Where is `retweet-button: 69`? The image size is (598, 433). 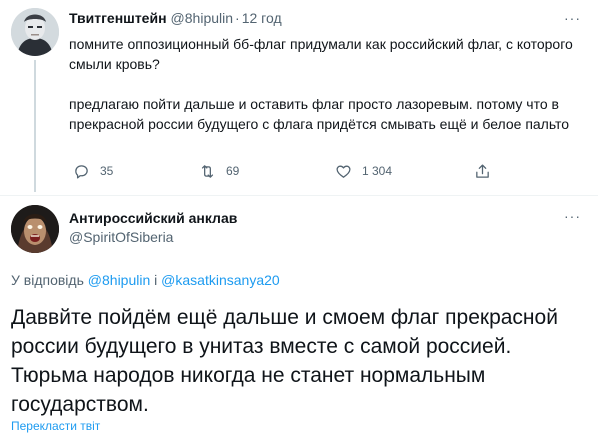
retweet-button: 69 is located at coordinates (219, 171).